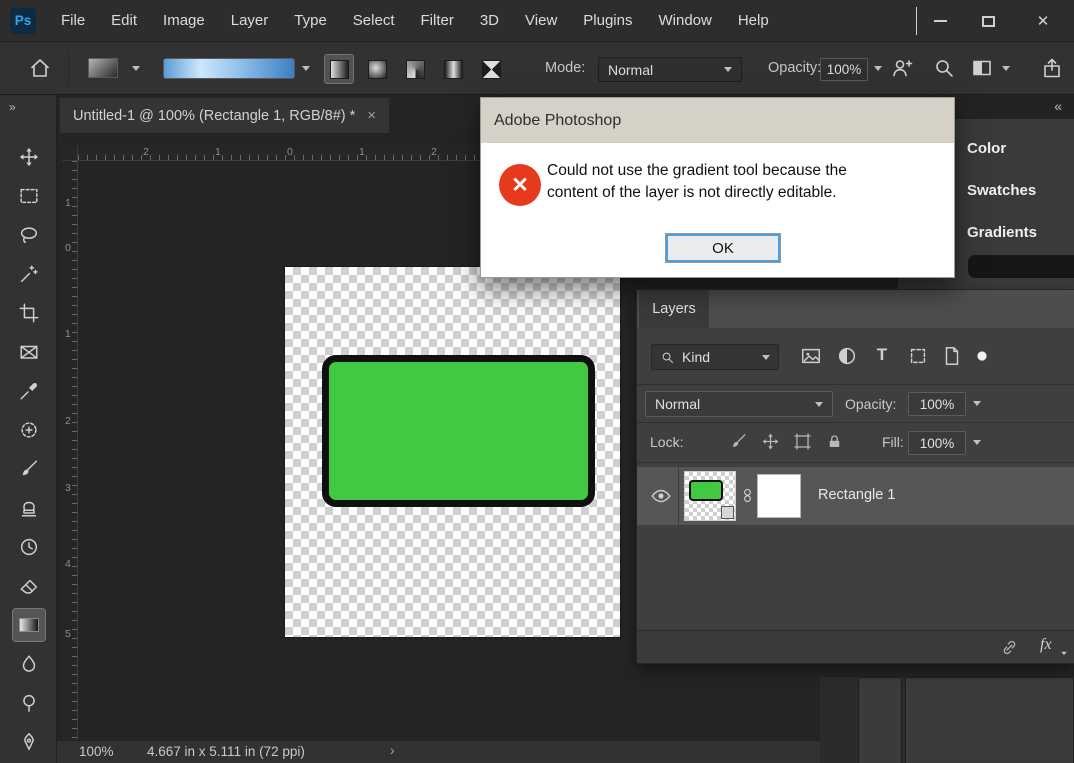  What do you see at coordinates (715, 357) in the screenshot?
I see `filter-kind-select: Kind` at bounding box center [715, 357].